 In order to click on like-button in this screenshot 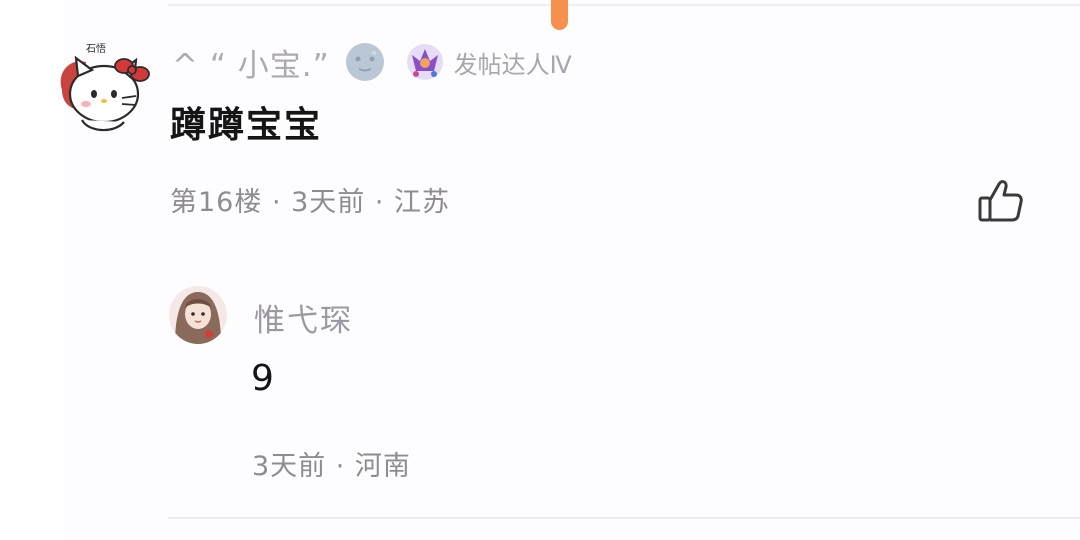, I will do `click(1000, 201)`.